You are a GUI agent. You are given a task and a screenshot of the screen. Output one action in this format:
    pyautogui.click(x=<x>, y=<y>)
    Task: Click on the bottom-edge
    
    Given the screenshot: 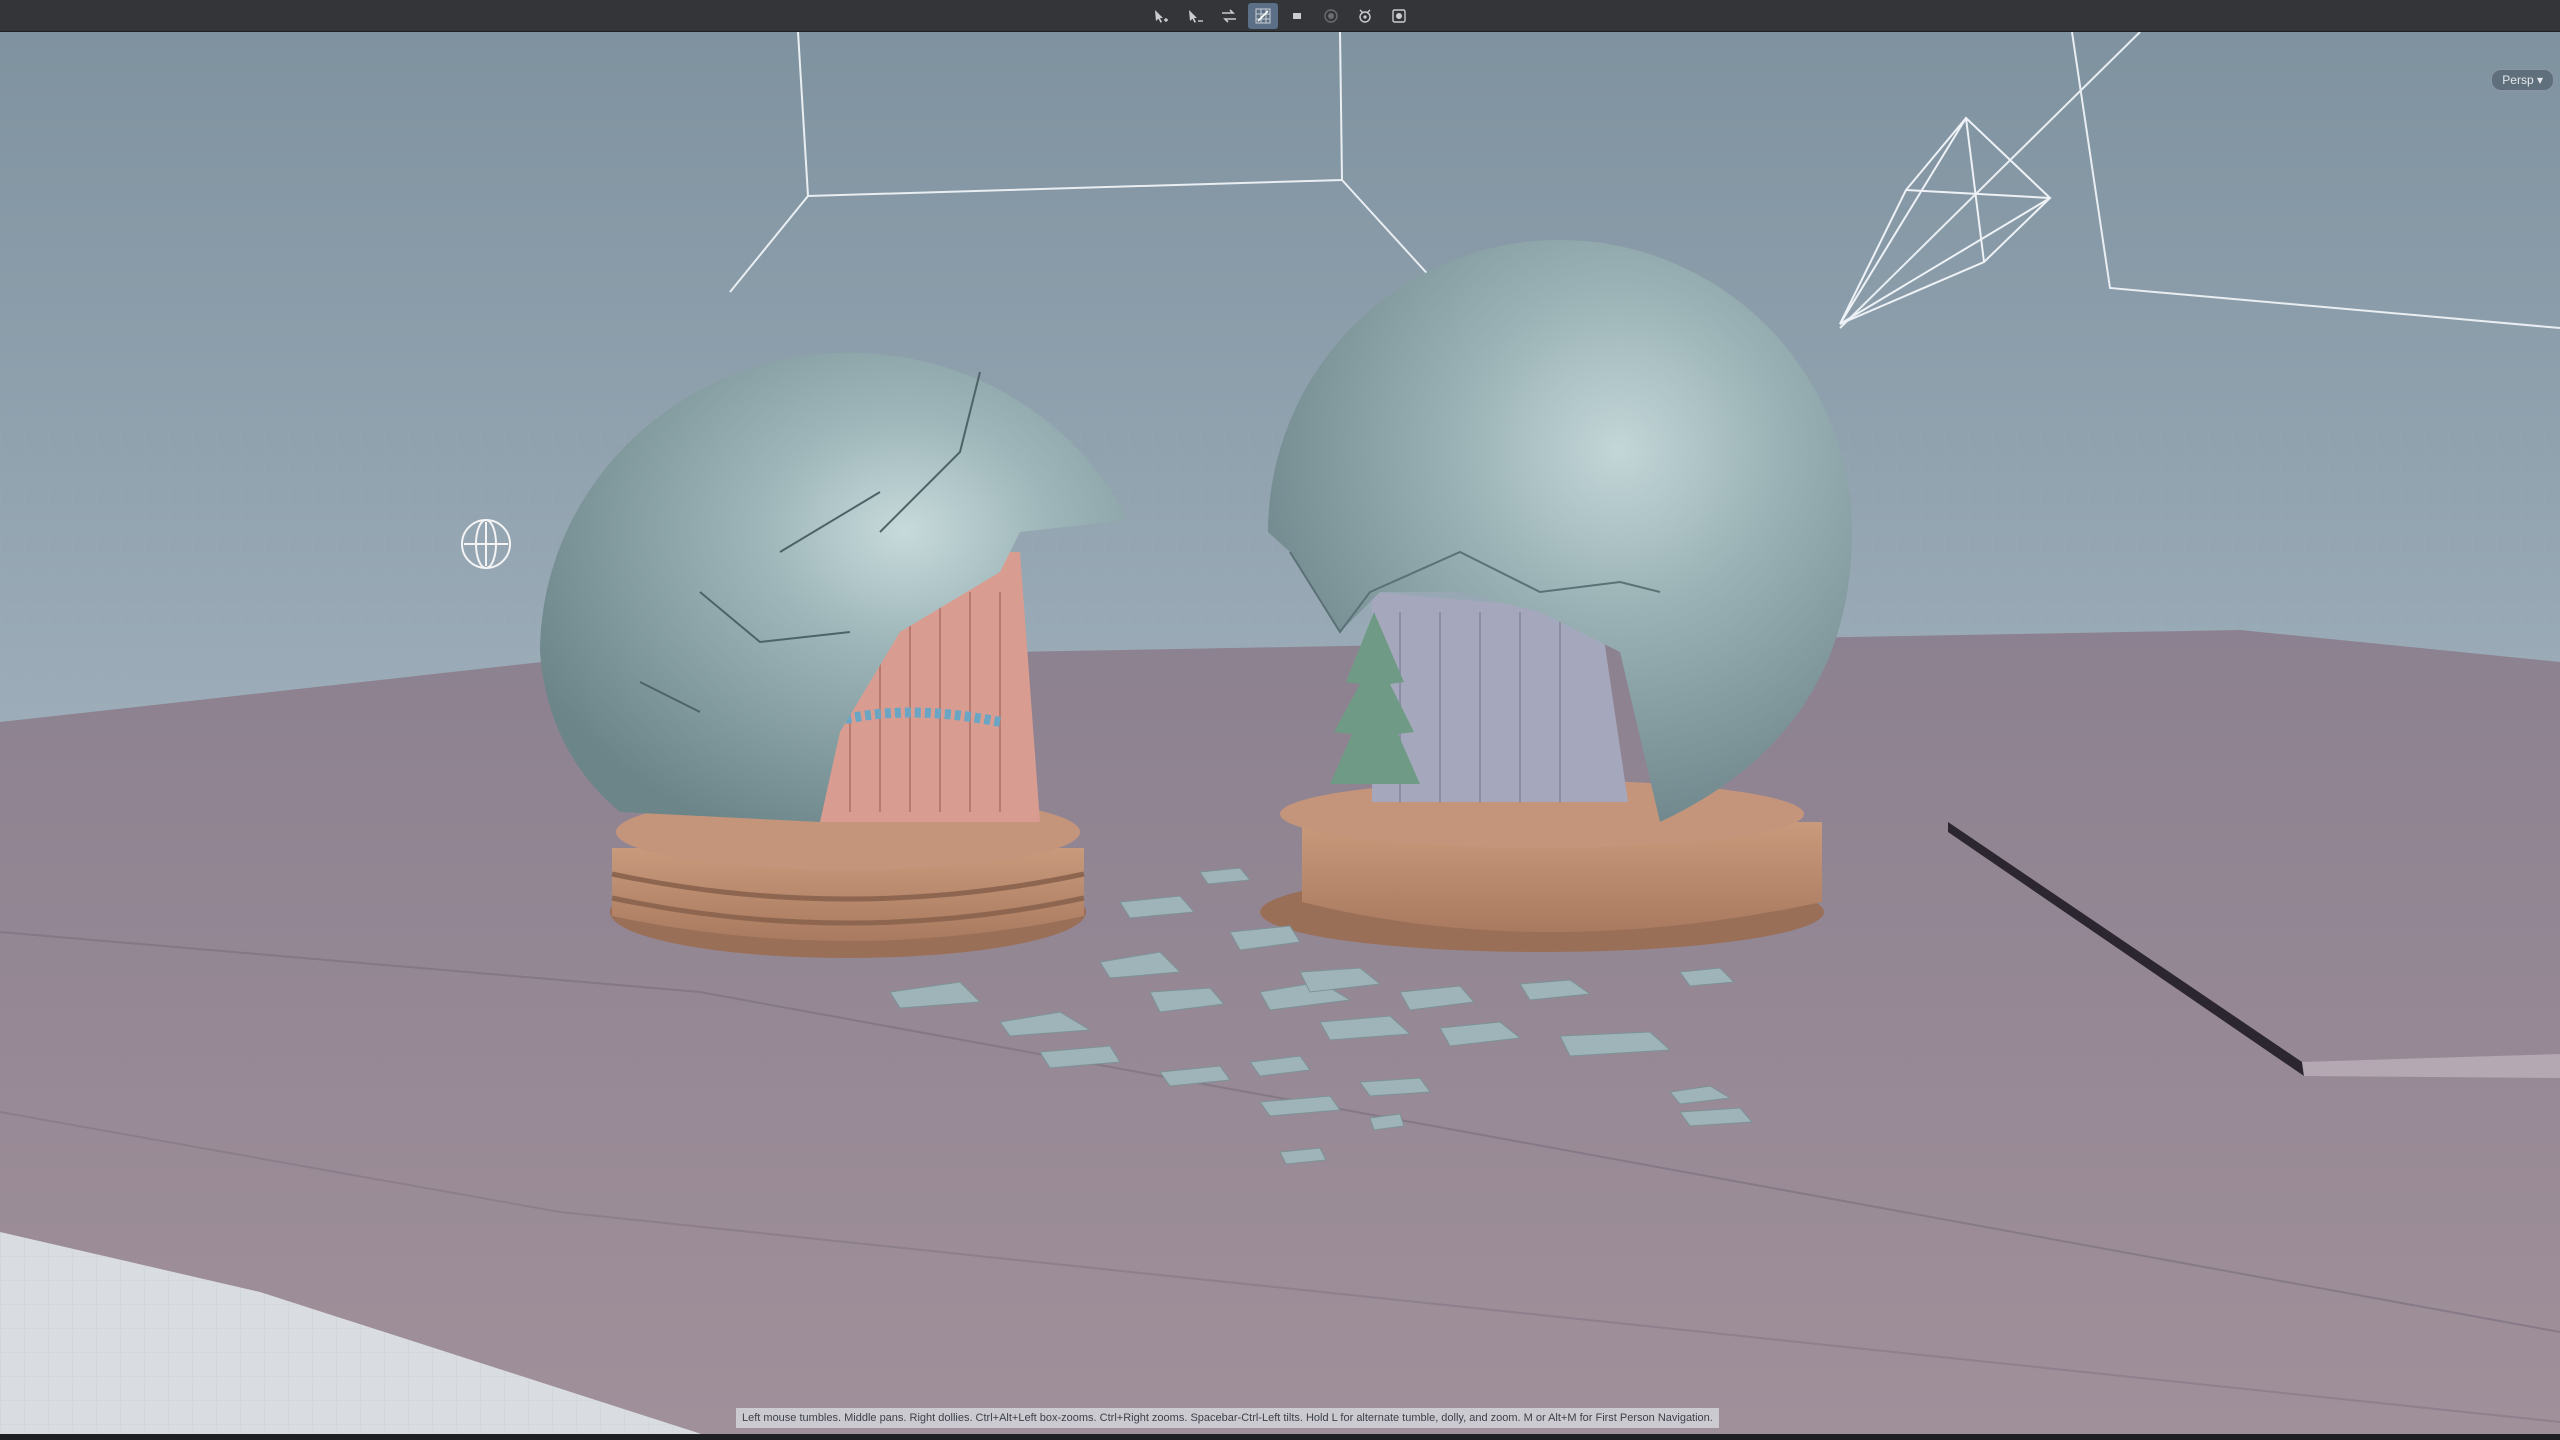 What is the action you would take?
    pyautogui.click(x=1280, y=1437)
    